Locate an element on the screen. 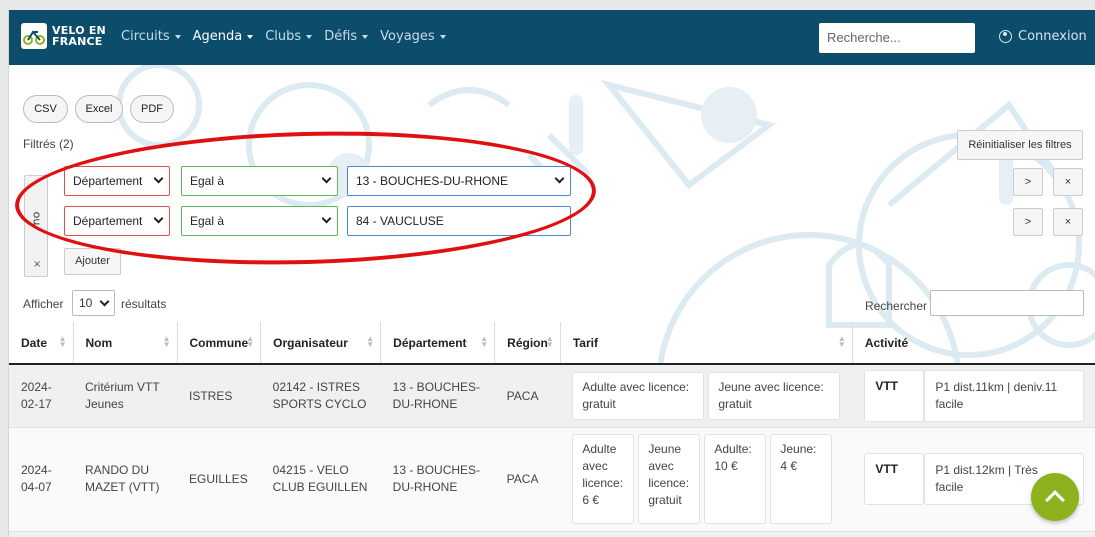  nav-label: Agenda is located at coordinates (217, 36).